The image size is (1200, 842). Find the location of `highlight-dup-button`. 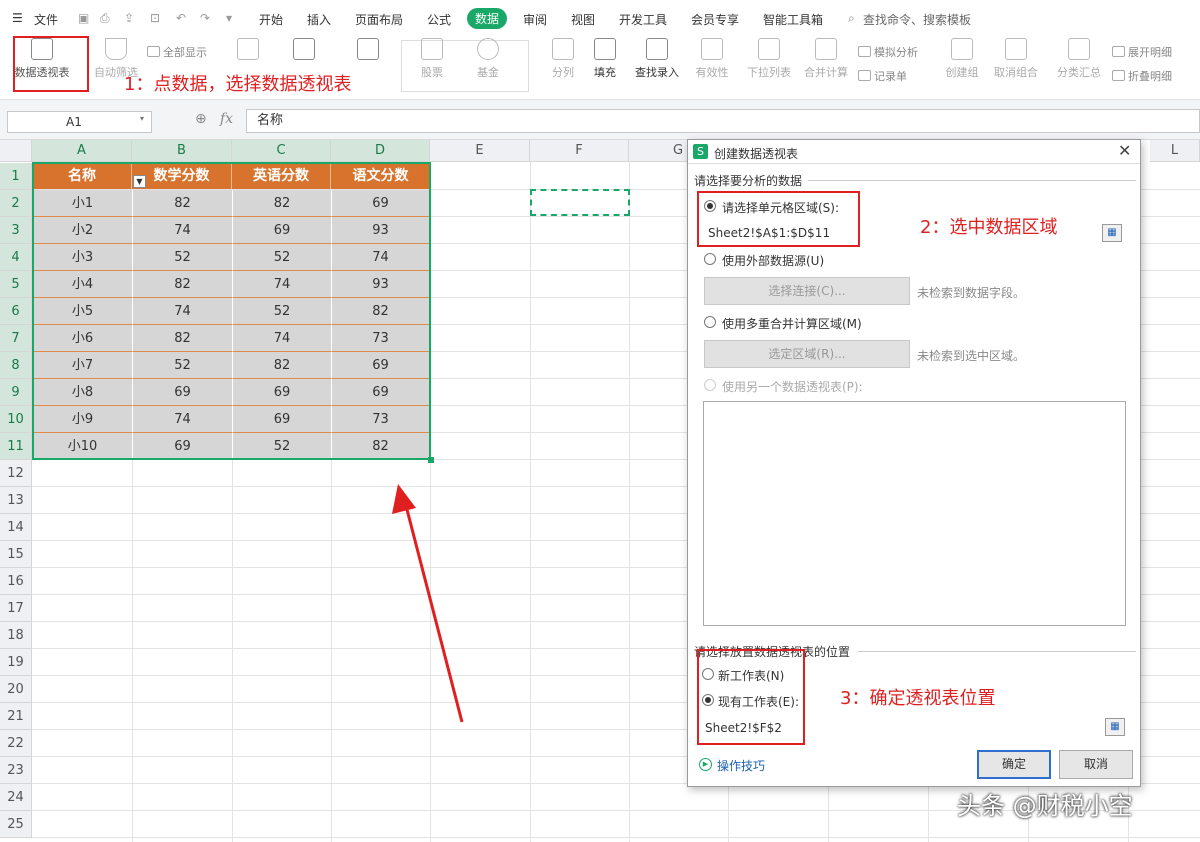

highlight-dup-button is located at coordinates (304, 51).